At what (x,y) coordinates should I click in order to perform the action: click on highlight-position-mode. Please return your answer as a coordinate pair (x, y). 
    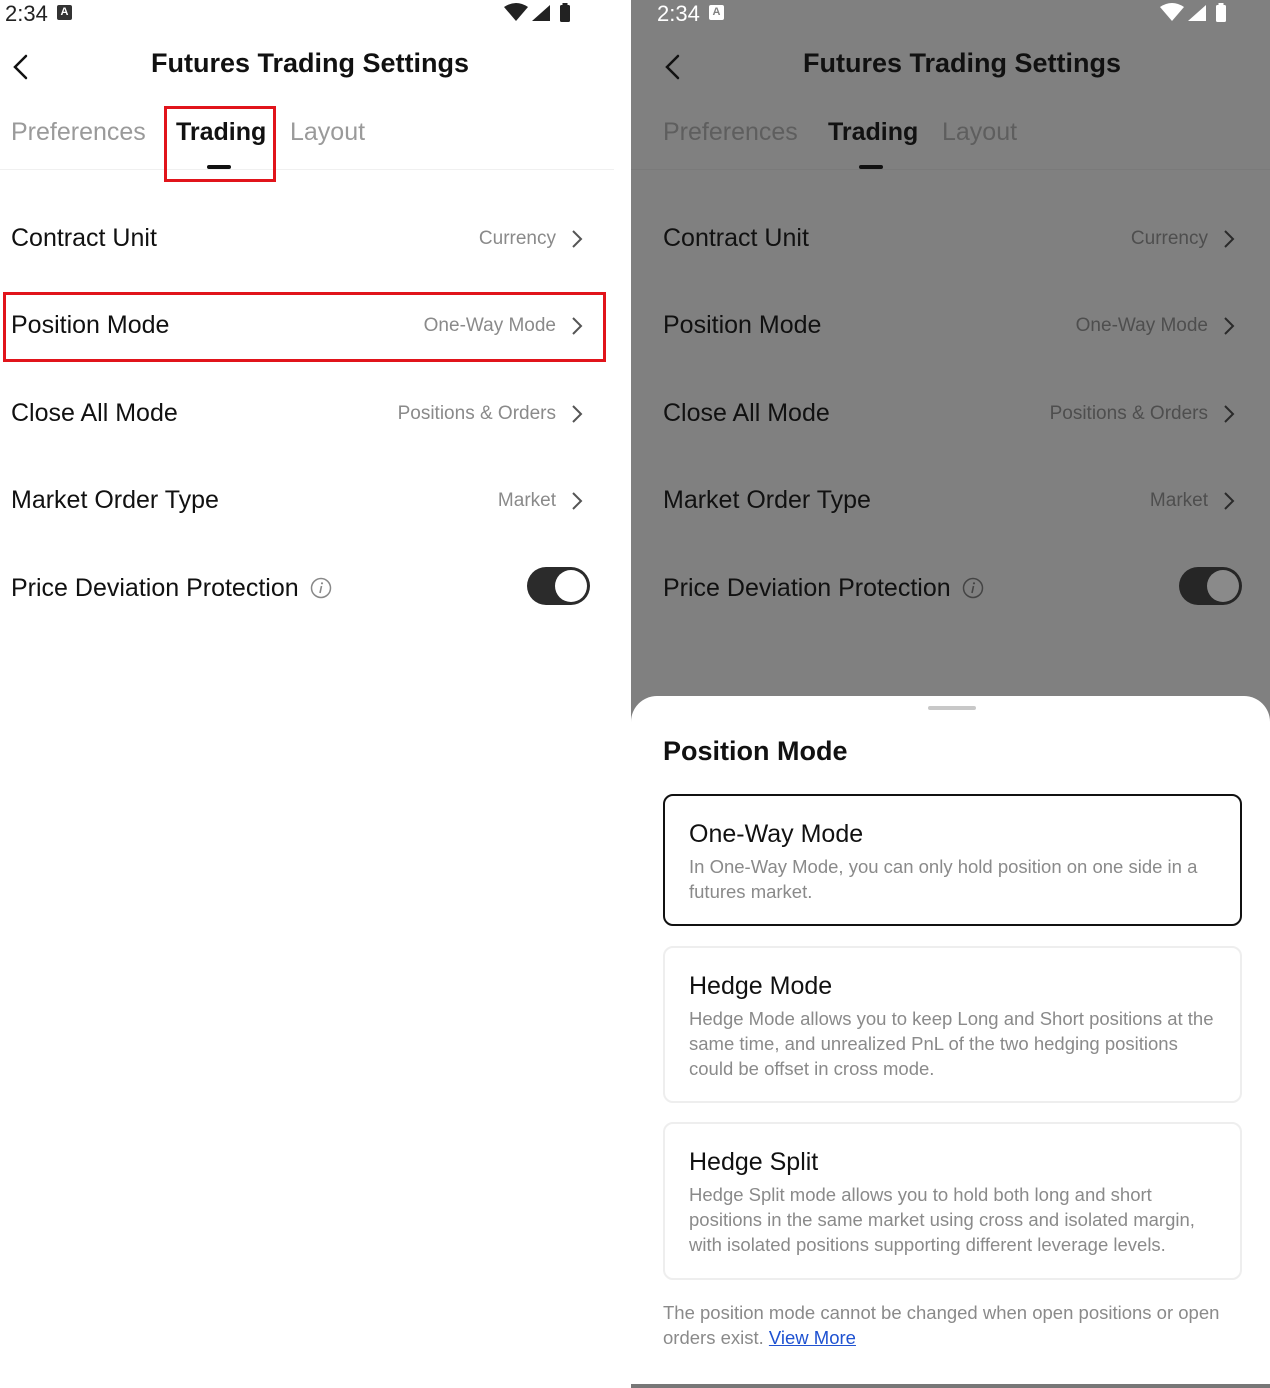
    Looking at the image, I should click on (304, 327).